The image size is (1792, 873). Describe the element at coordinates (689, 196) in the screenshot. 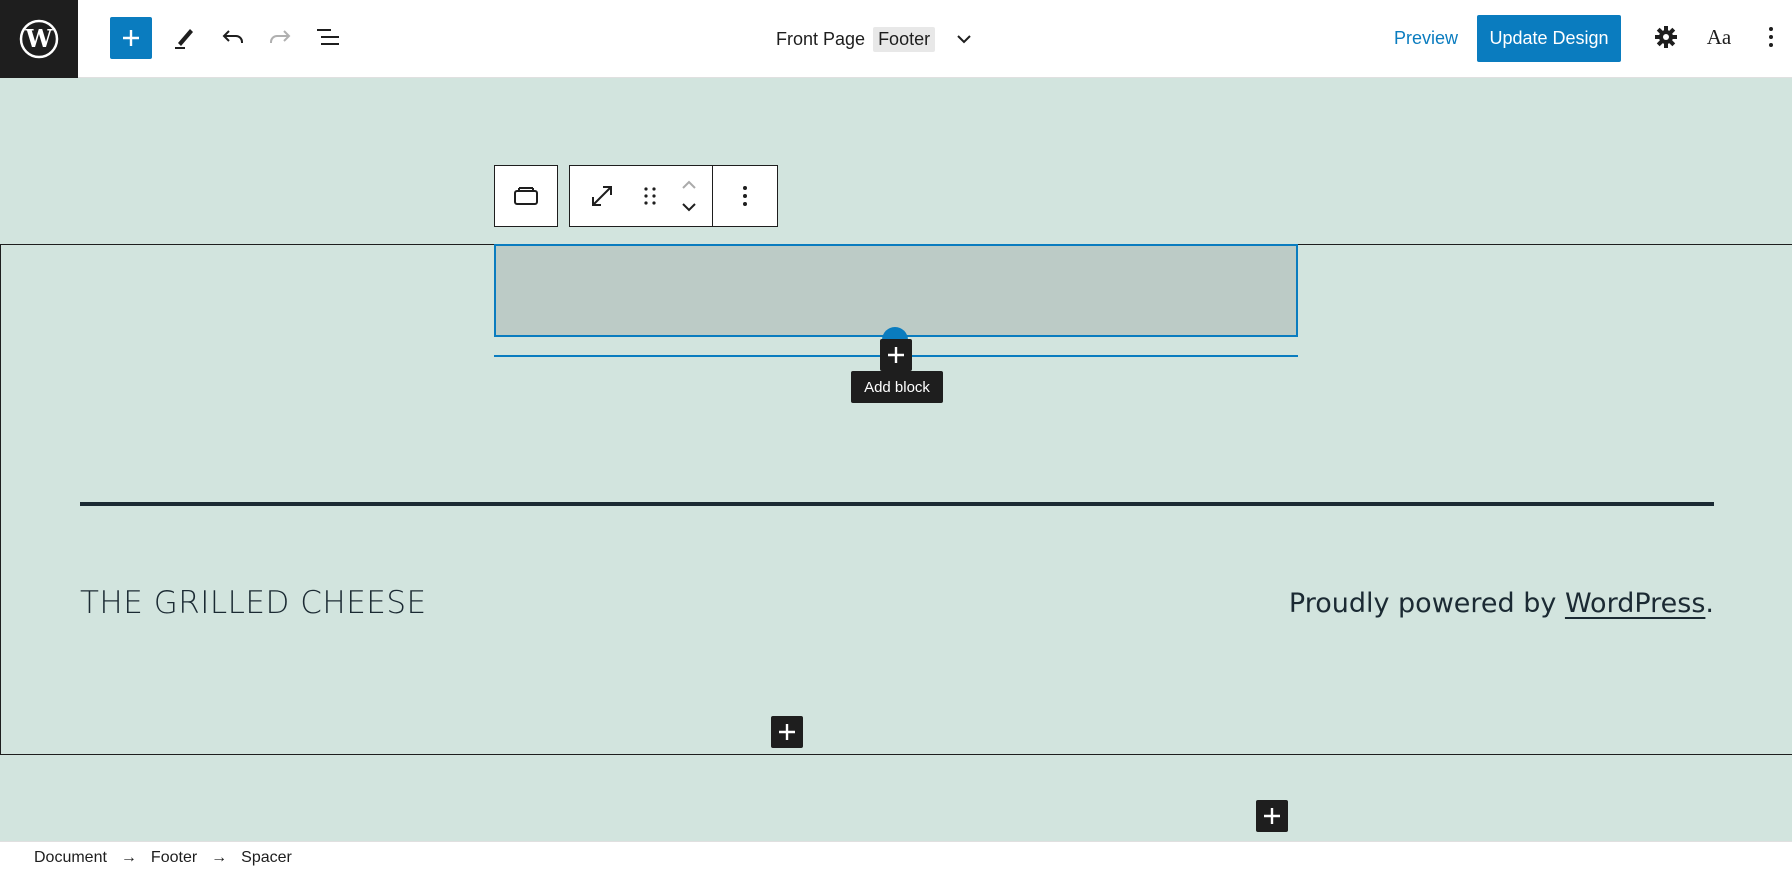

I see `move-controls` at that location.